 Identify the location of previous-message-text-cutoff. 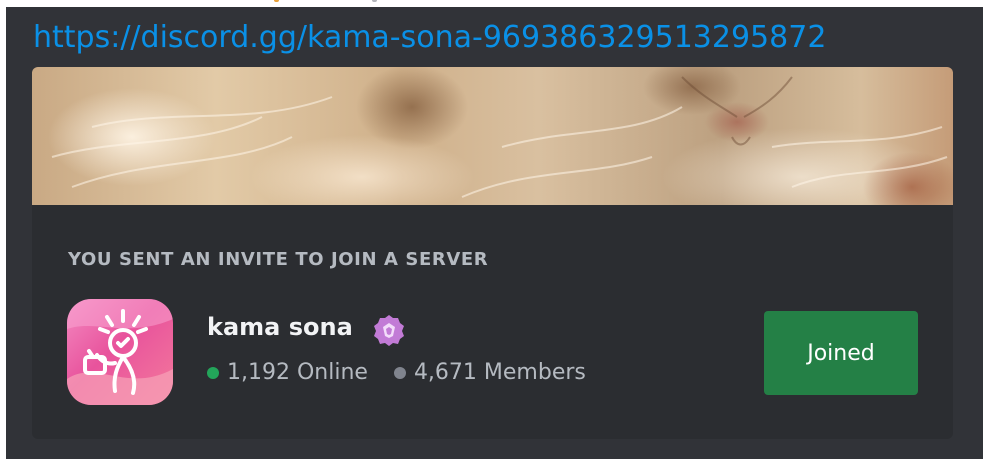
(301, 3).